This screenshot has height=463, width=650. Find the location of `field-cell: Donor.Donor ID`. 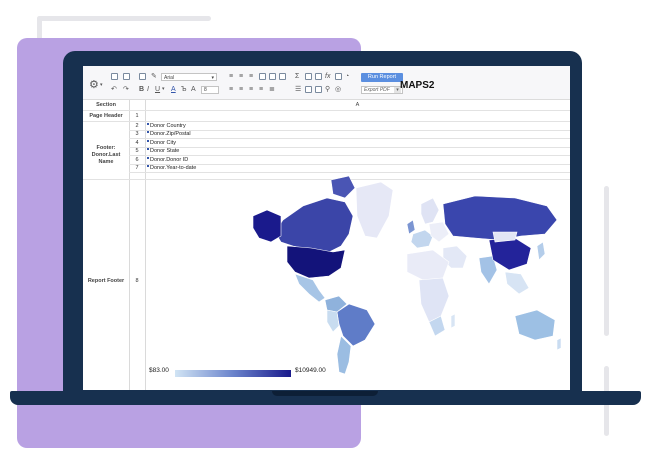

field-cell: Donor.Donor ID is located at coordinates (166, 160).